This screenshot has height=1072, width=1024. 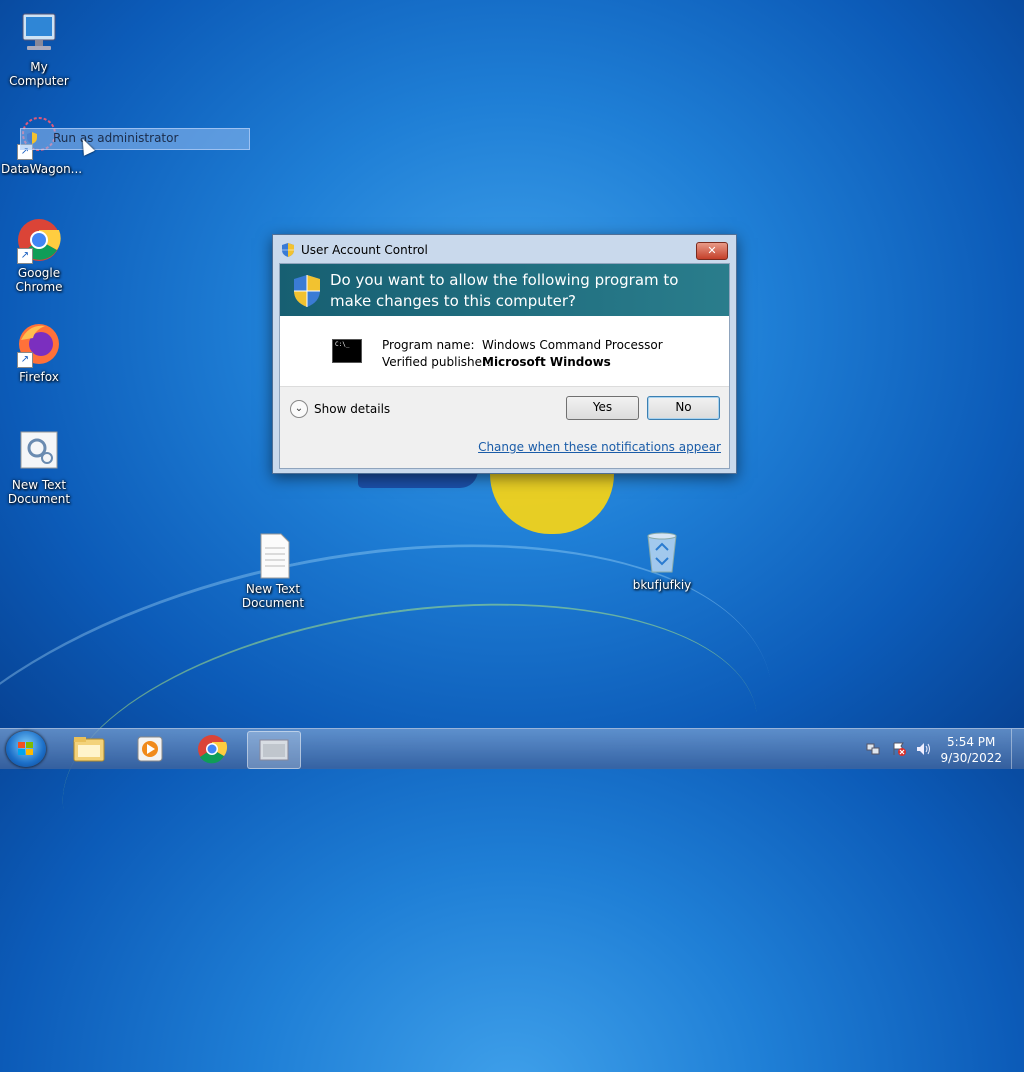 What do you see at coordinates (428, 345) in the screenshot?
I see `program-name-label: Program name:` at bounding box center [428, 345].